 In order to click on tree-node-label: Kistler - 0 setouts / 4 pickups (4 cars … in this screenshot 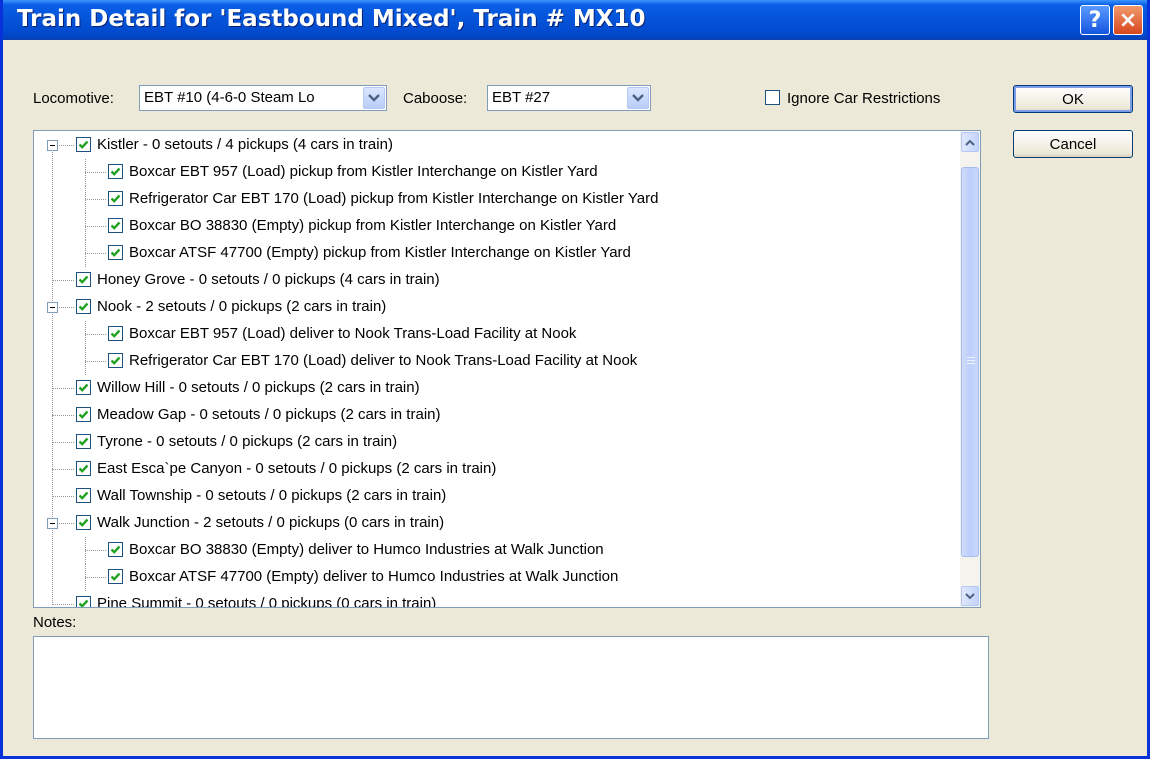, I will do `click(245, 144)`.